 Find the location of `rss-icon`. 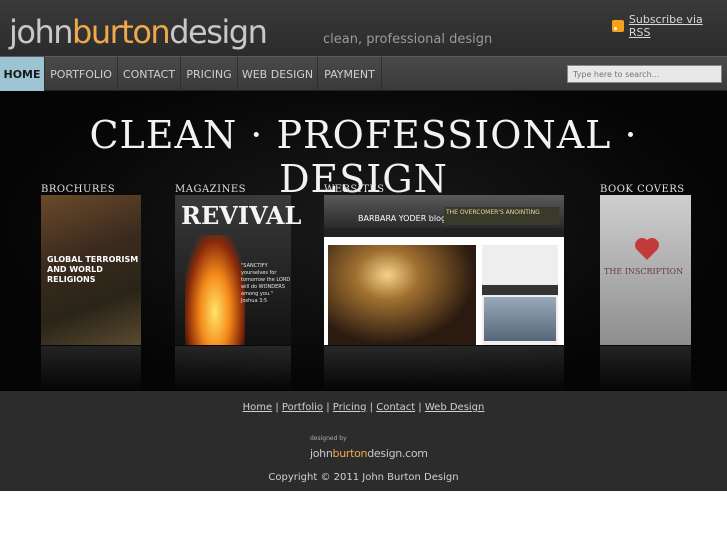

rss-icon is located at coordinates (618, 26).